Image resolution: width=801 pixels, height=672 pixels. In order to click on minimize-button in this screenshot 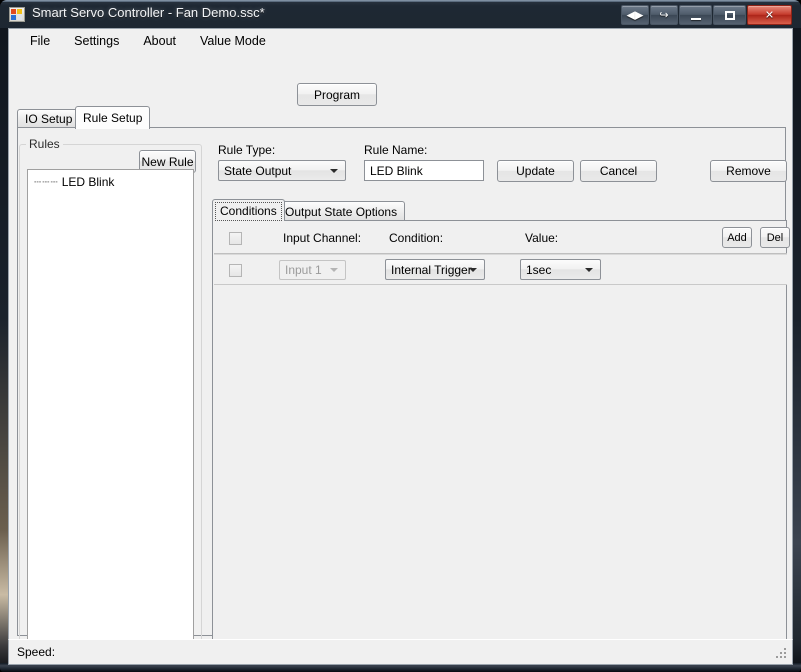, I will do `click(695, 14)`.